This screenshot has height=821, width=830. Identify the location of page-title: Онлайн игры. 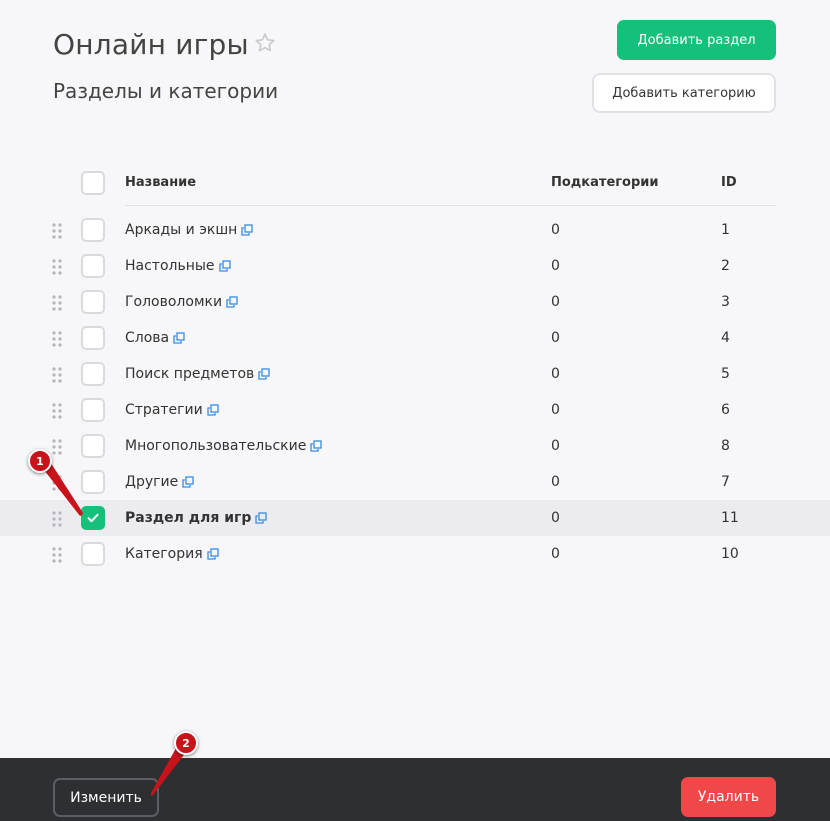
(151, 44).